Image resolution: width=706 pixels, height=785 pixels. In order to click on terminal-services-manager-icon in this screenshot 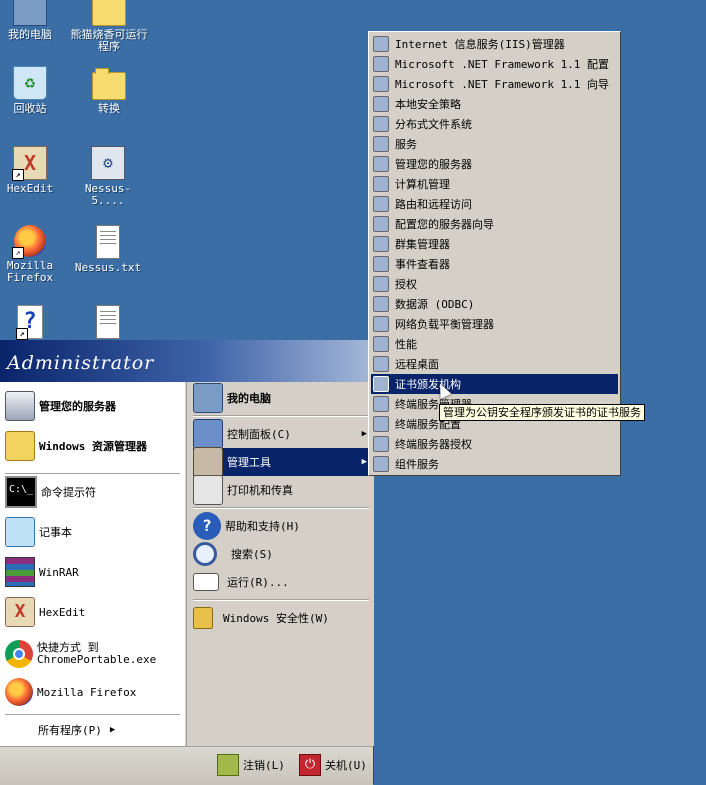, I will do `click(381, 404)`.